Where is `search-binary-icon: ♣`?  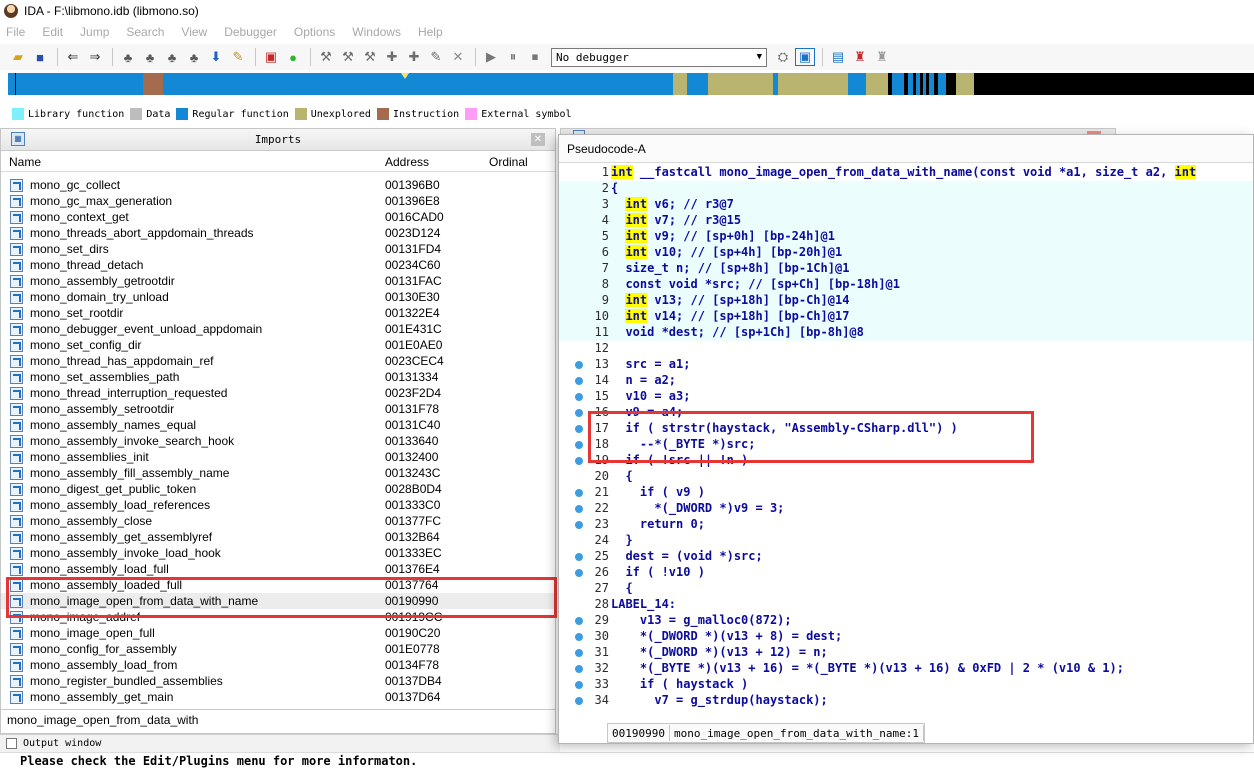
search-binary-icon: ♣ is located at coordinates (172, 57).